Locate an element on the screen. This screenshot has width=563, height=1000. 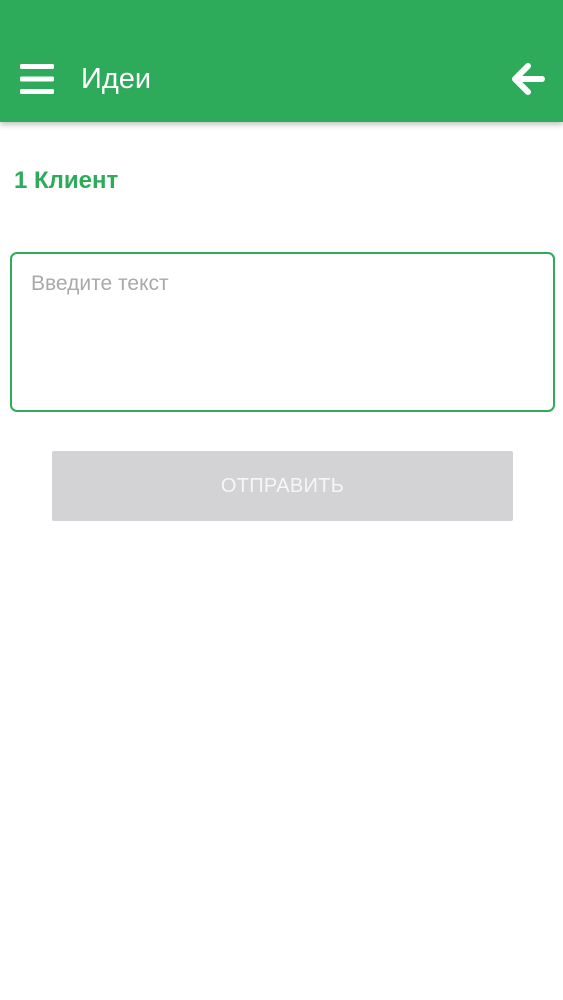
client-title: 1 Клиент is located at coordinates (66, 180).